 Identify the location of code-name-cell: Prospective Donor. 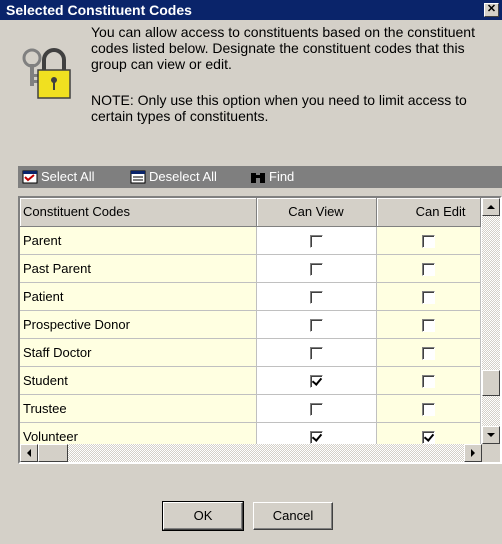
(138, 324).